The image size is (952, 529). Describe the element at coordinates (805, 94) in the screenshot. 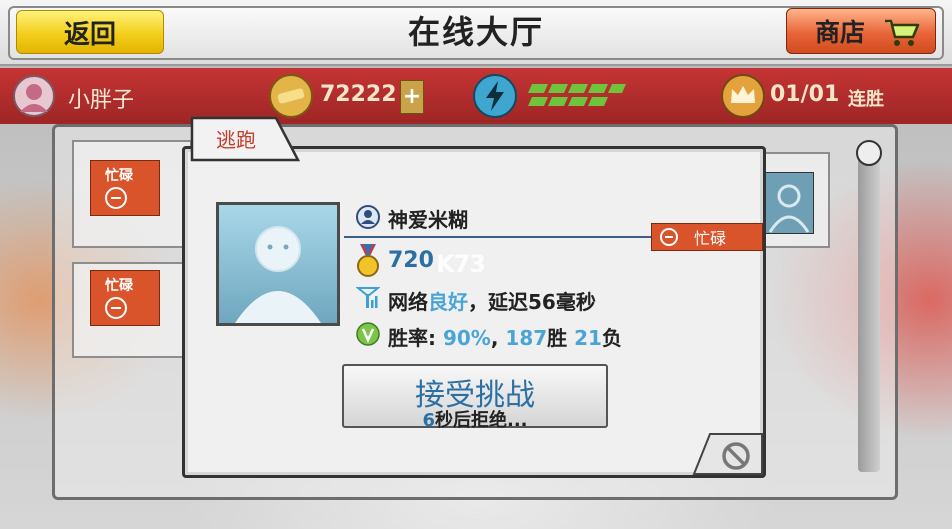

I see `streak-value: 01/01` at that location.